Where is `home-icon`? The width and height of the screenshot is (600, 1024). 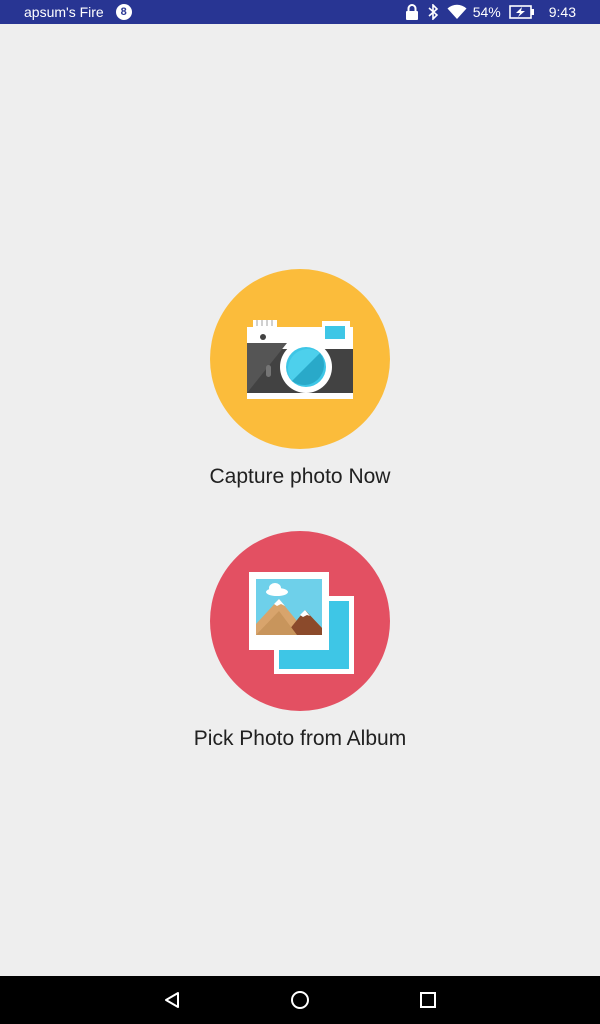 home-icon is located at coordinates (300, 1000).